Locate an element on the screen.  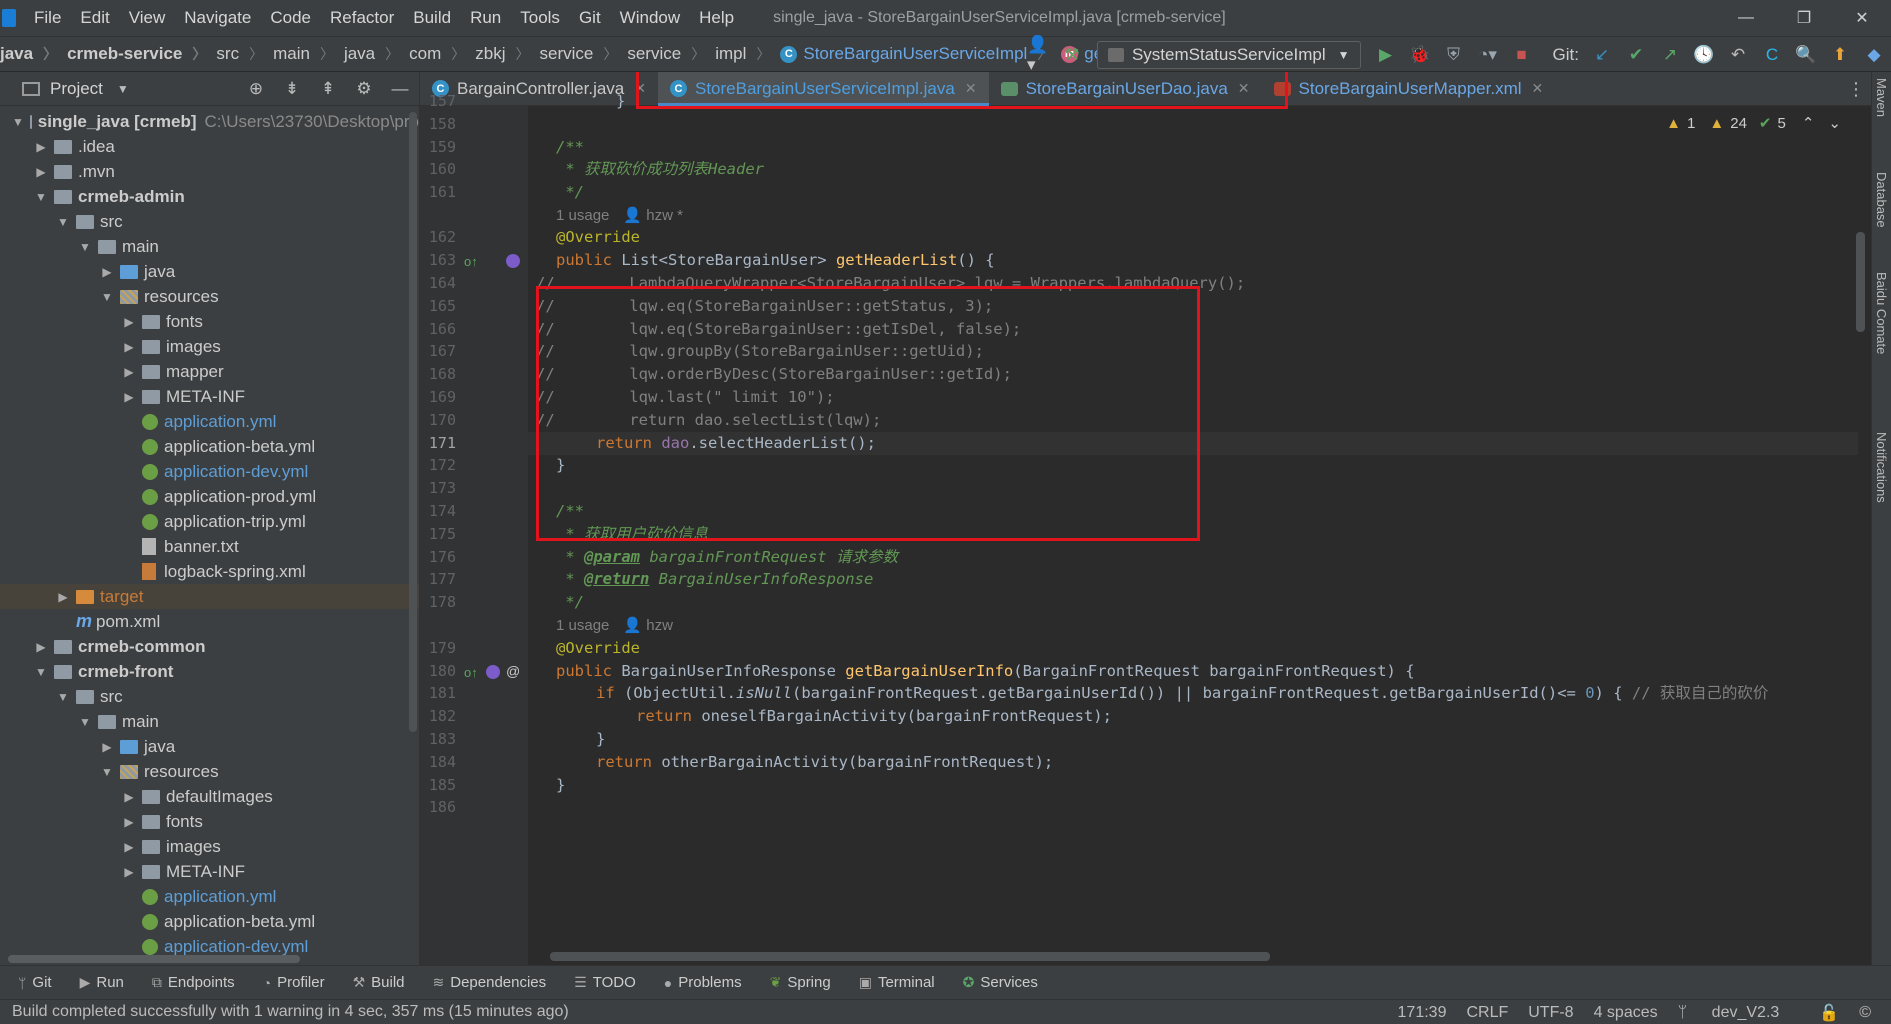
toolwindow-endpoints: ⧉ Endpoints is located at coordinates (193, 982).